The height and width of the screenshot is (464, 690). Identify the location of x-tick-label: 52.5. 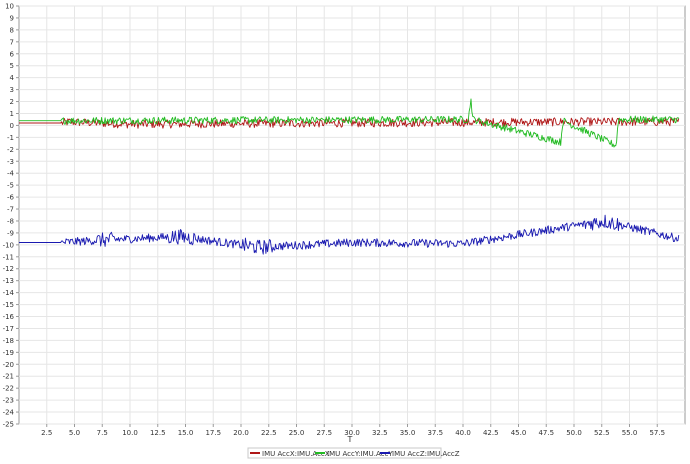
(602, 433).